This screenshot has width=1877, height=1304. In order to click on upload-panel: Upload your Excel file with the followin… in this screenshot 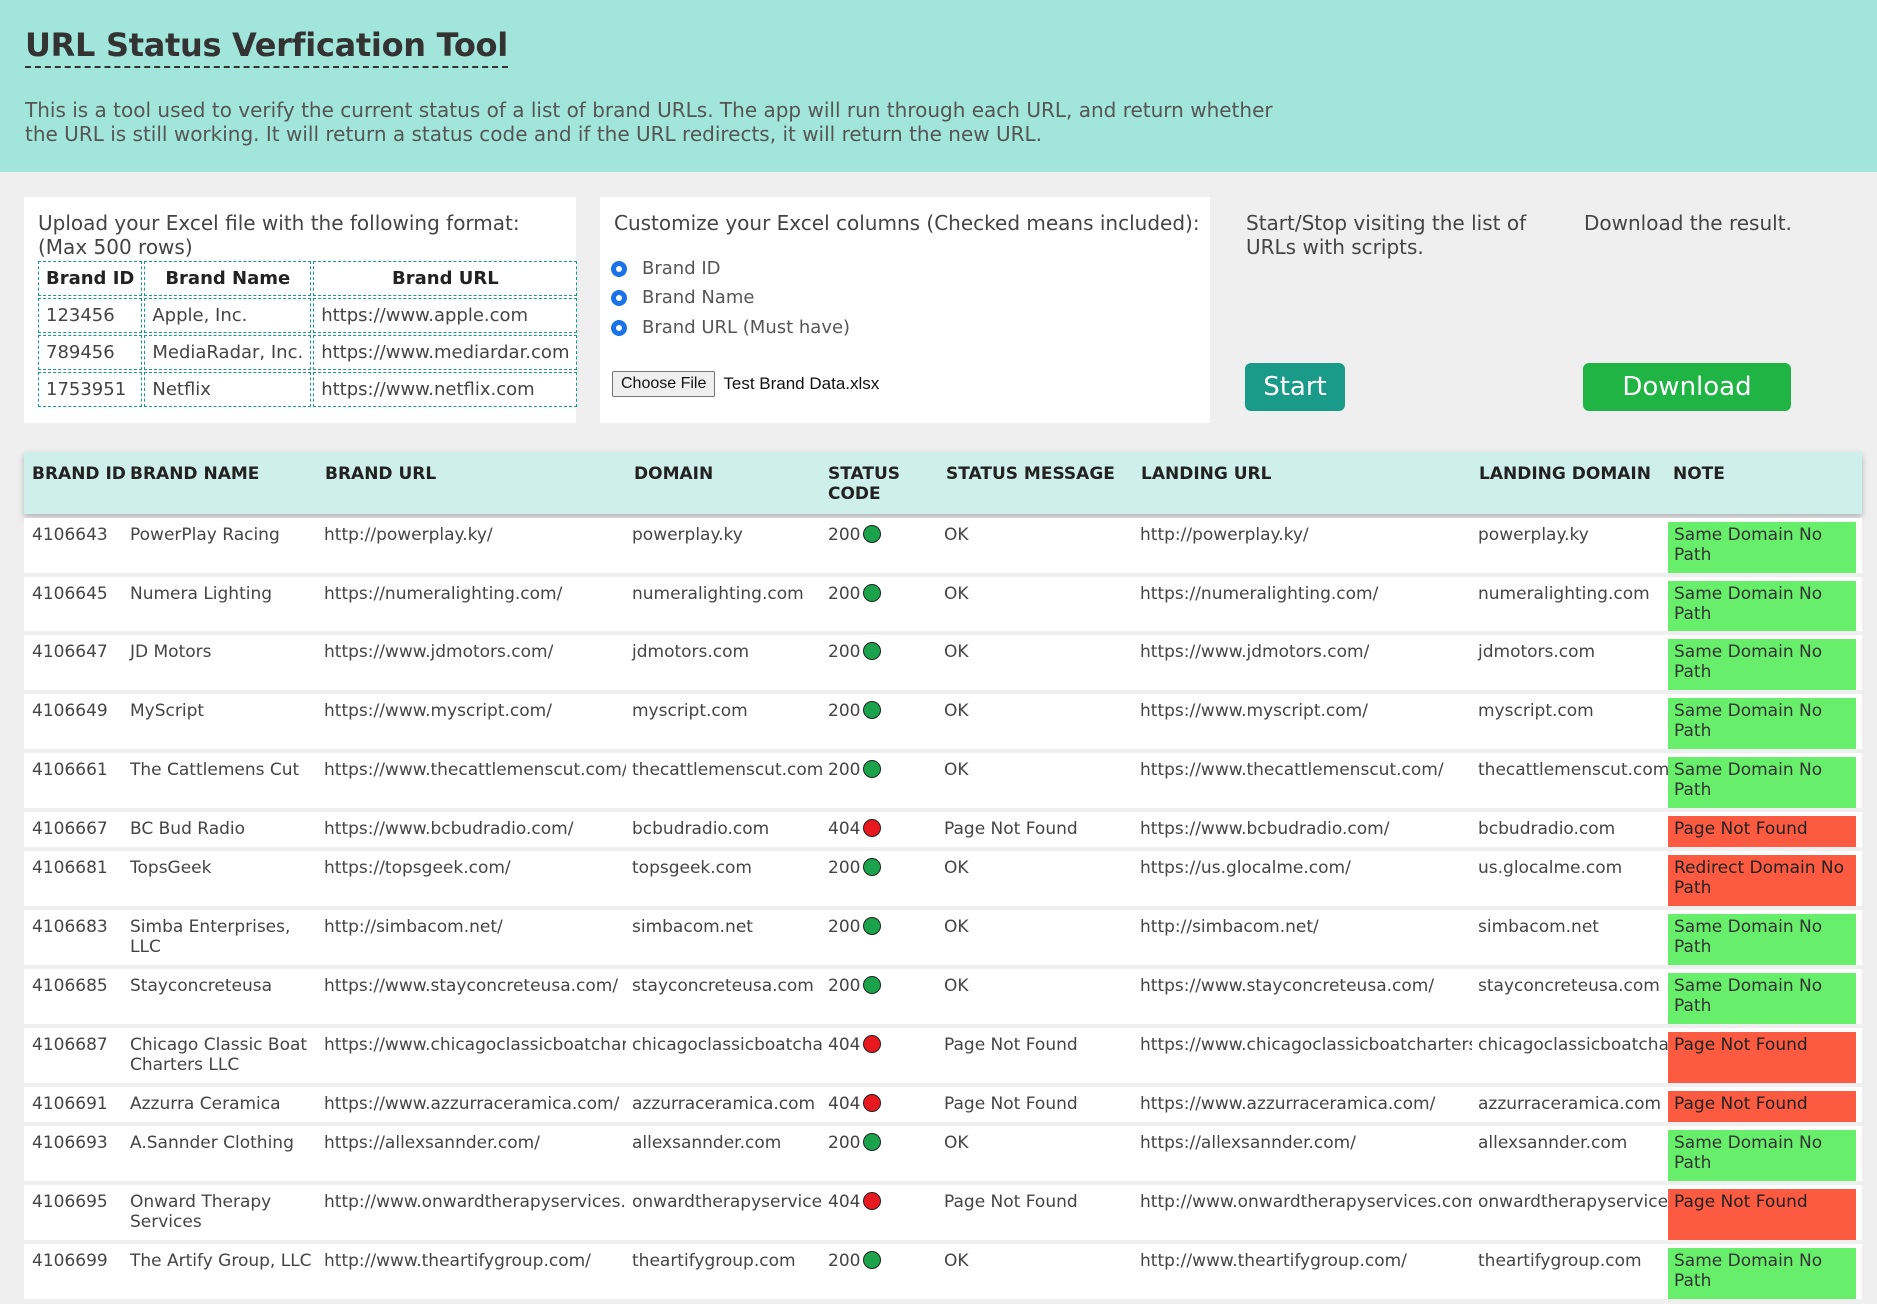, I will do `click(301, 310)`.